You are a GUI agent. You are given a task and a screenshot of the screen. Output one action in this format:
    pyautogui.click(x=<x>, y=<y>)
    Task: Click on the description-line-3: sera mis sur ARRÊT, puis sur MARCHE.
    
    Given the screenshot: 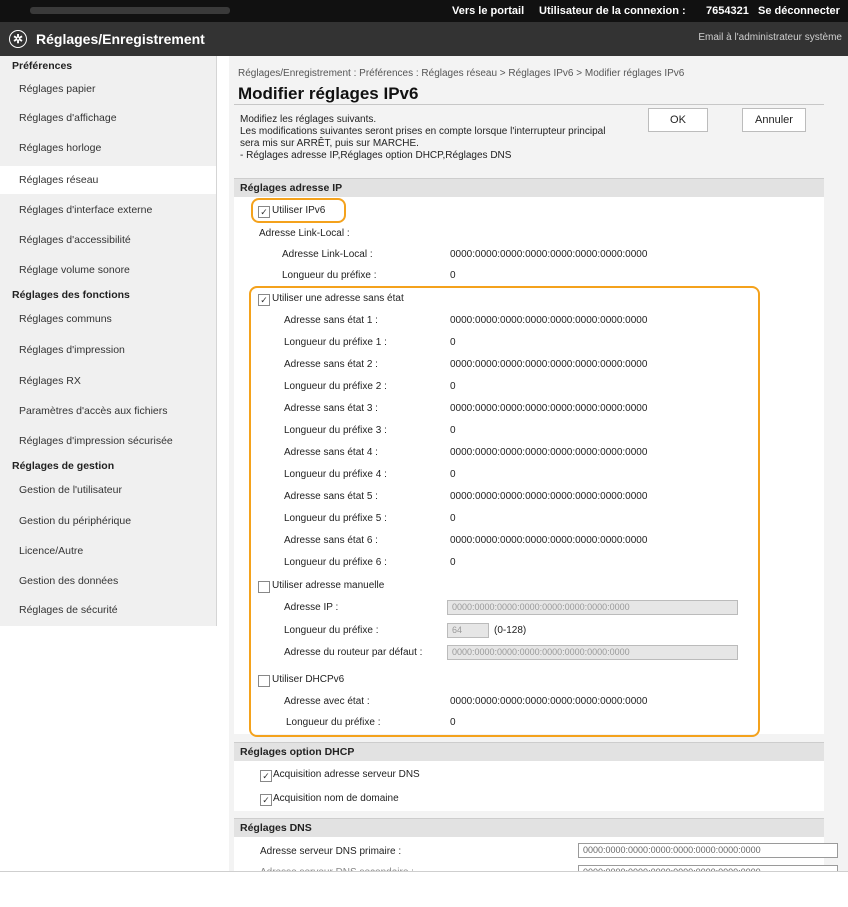 What is the action you would take?
    pyautogui.click(x=329, y=143)
    